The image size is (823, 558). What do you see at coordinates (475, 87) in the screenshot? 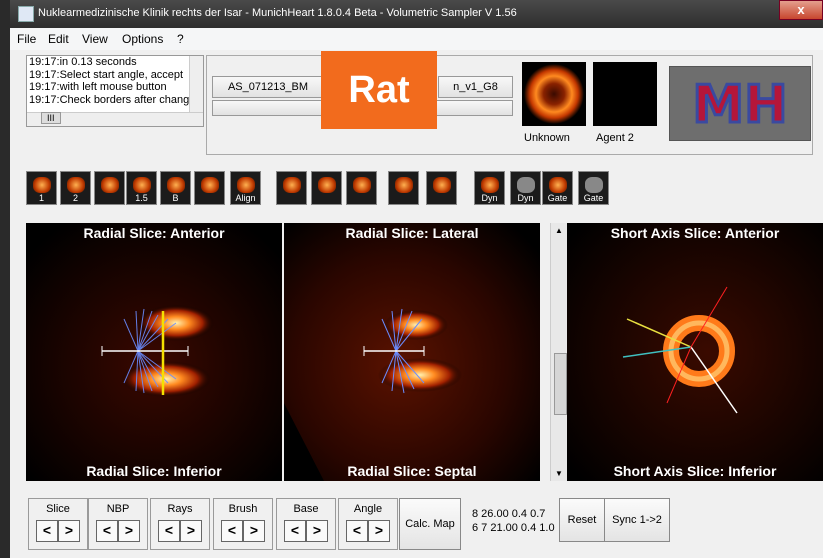
I see `study-name-field-right: n_v1_G8` at bounding box center [475, 87].